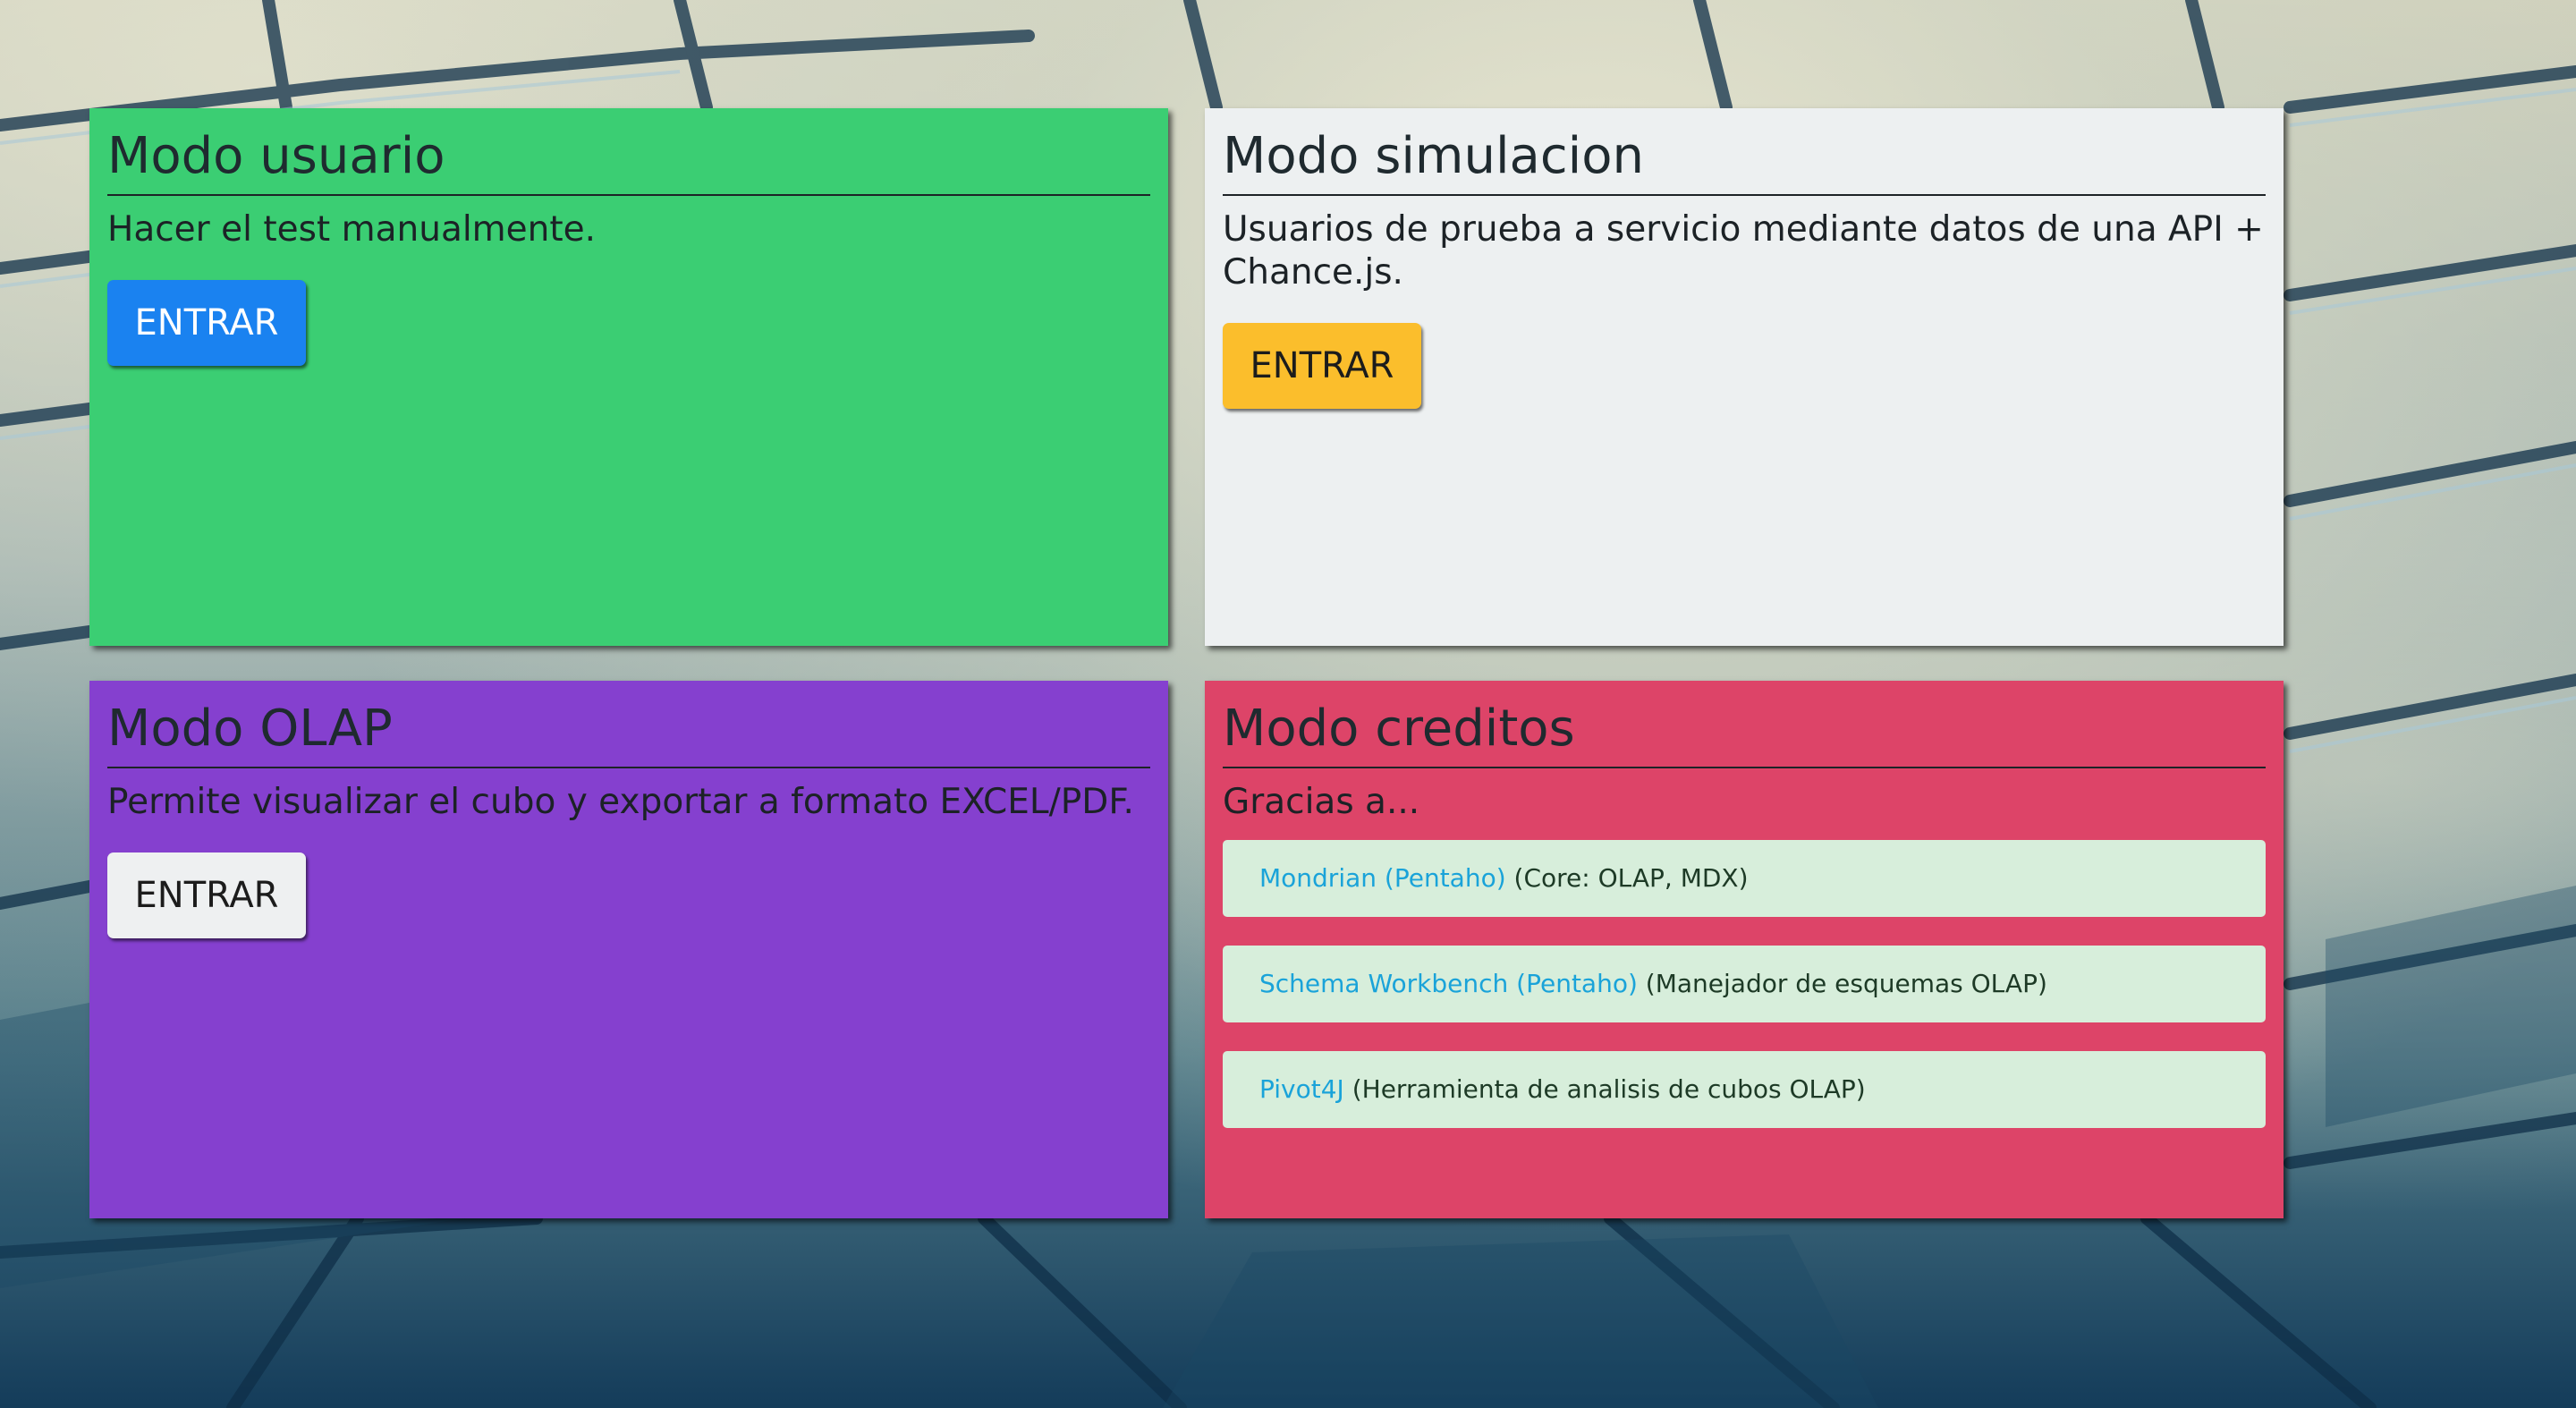 This screenshot has height=1408, width=2576. I want to click on panel-description: Hacer el test manualmente., so click(352, 230).